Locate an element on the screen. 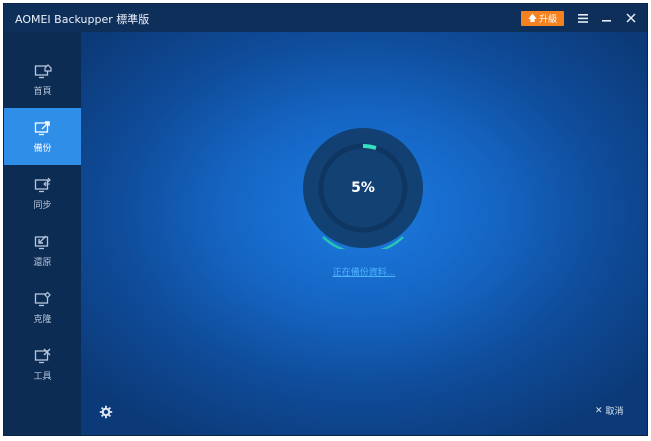 This screenshot has width=651, height=441. sidebar-item-label: 還原 is located at coordinates (42, 262).